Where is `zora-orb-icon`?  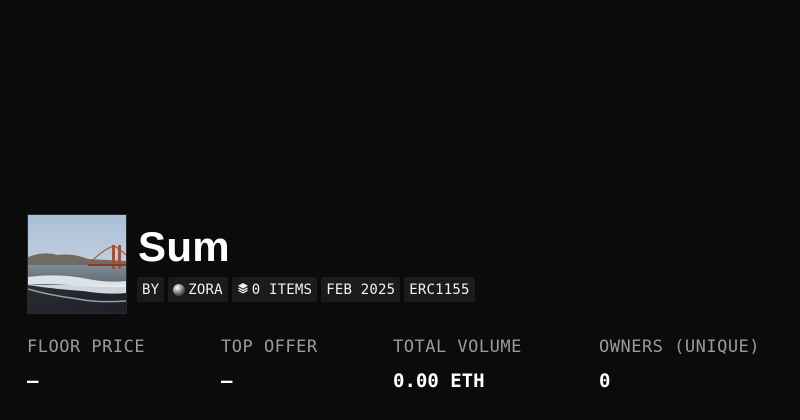
zora-orb-icon is located at coordinates (179, 289).